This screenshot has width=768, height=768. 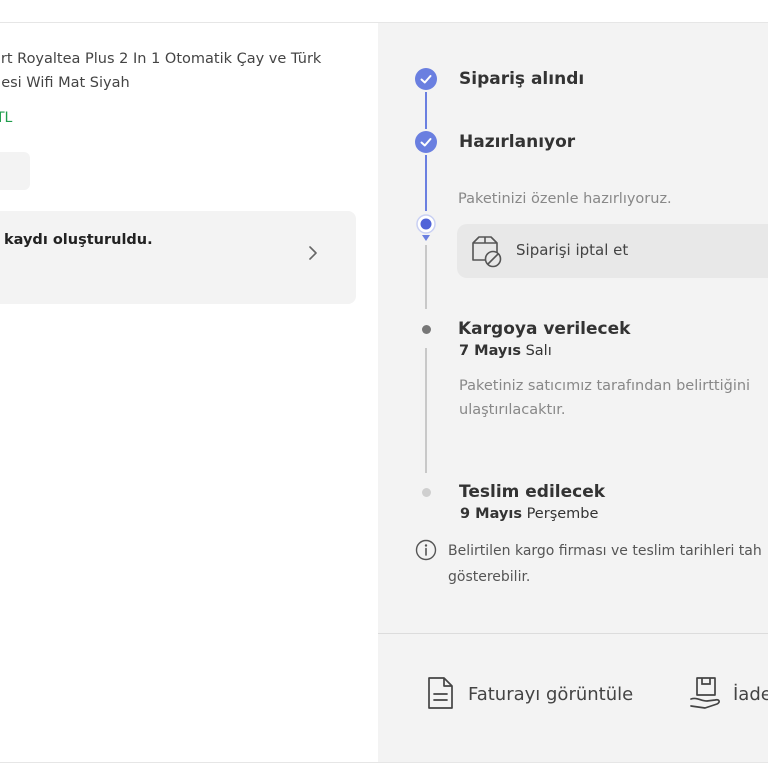 I want to click on step-date-shipped: 7 Mayıs Salı, so click(x=505, y=351).